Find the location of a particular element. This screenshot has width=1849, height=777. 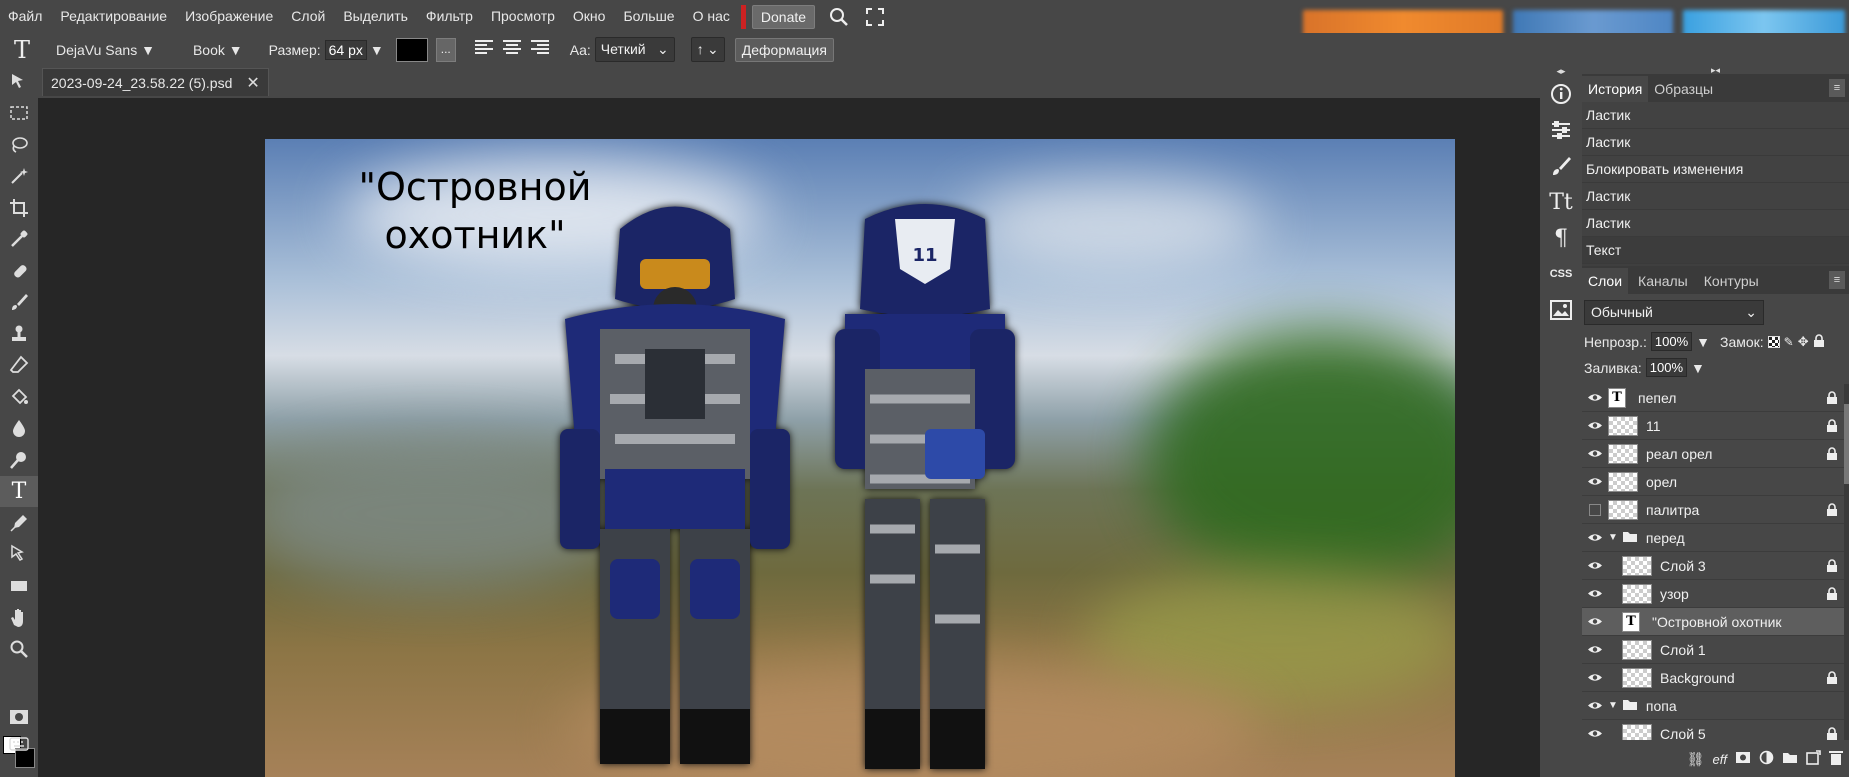

layer-group-row: ▼ перед is located at coordinates (1713, 538).